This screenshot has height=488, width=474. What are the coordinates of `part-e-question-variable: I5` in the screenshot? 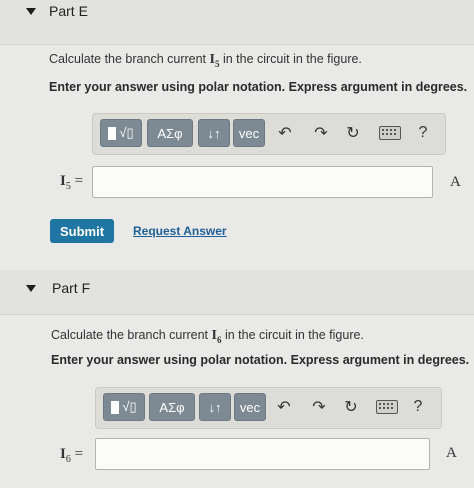 It's located at (214, 60).